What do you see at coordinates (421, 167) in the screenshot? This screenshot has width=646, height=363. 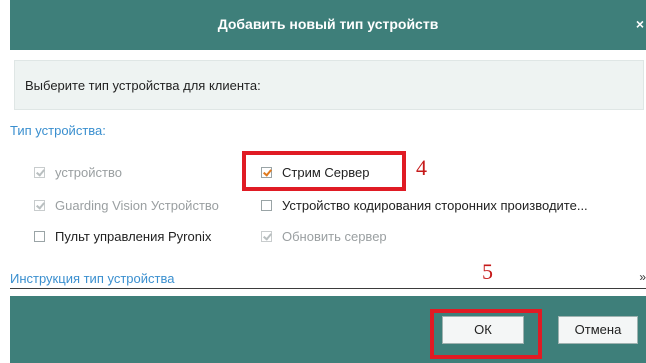 I see `annotation-step-4: 4` at bounding box center [421, 167].